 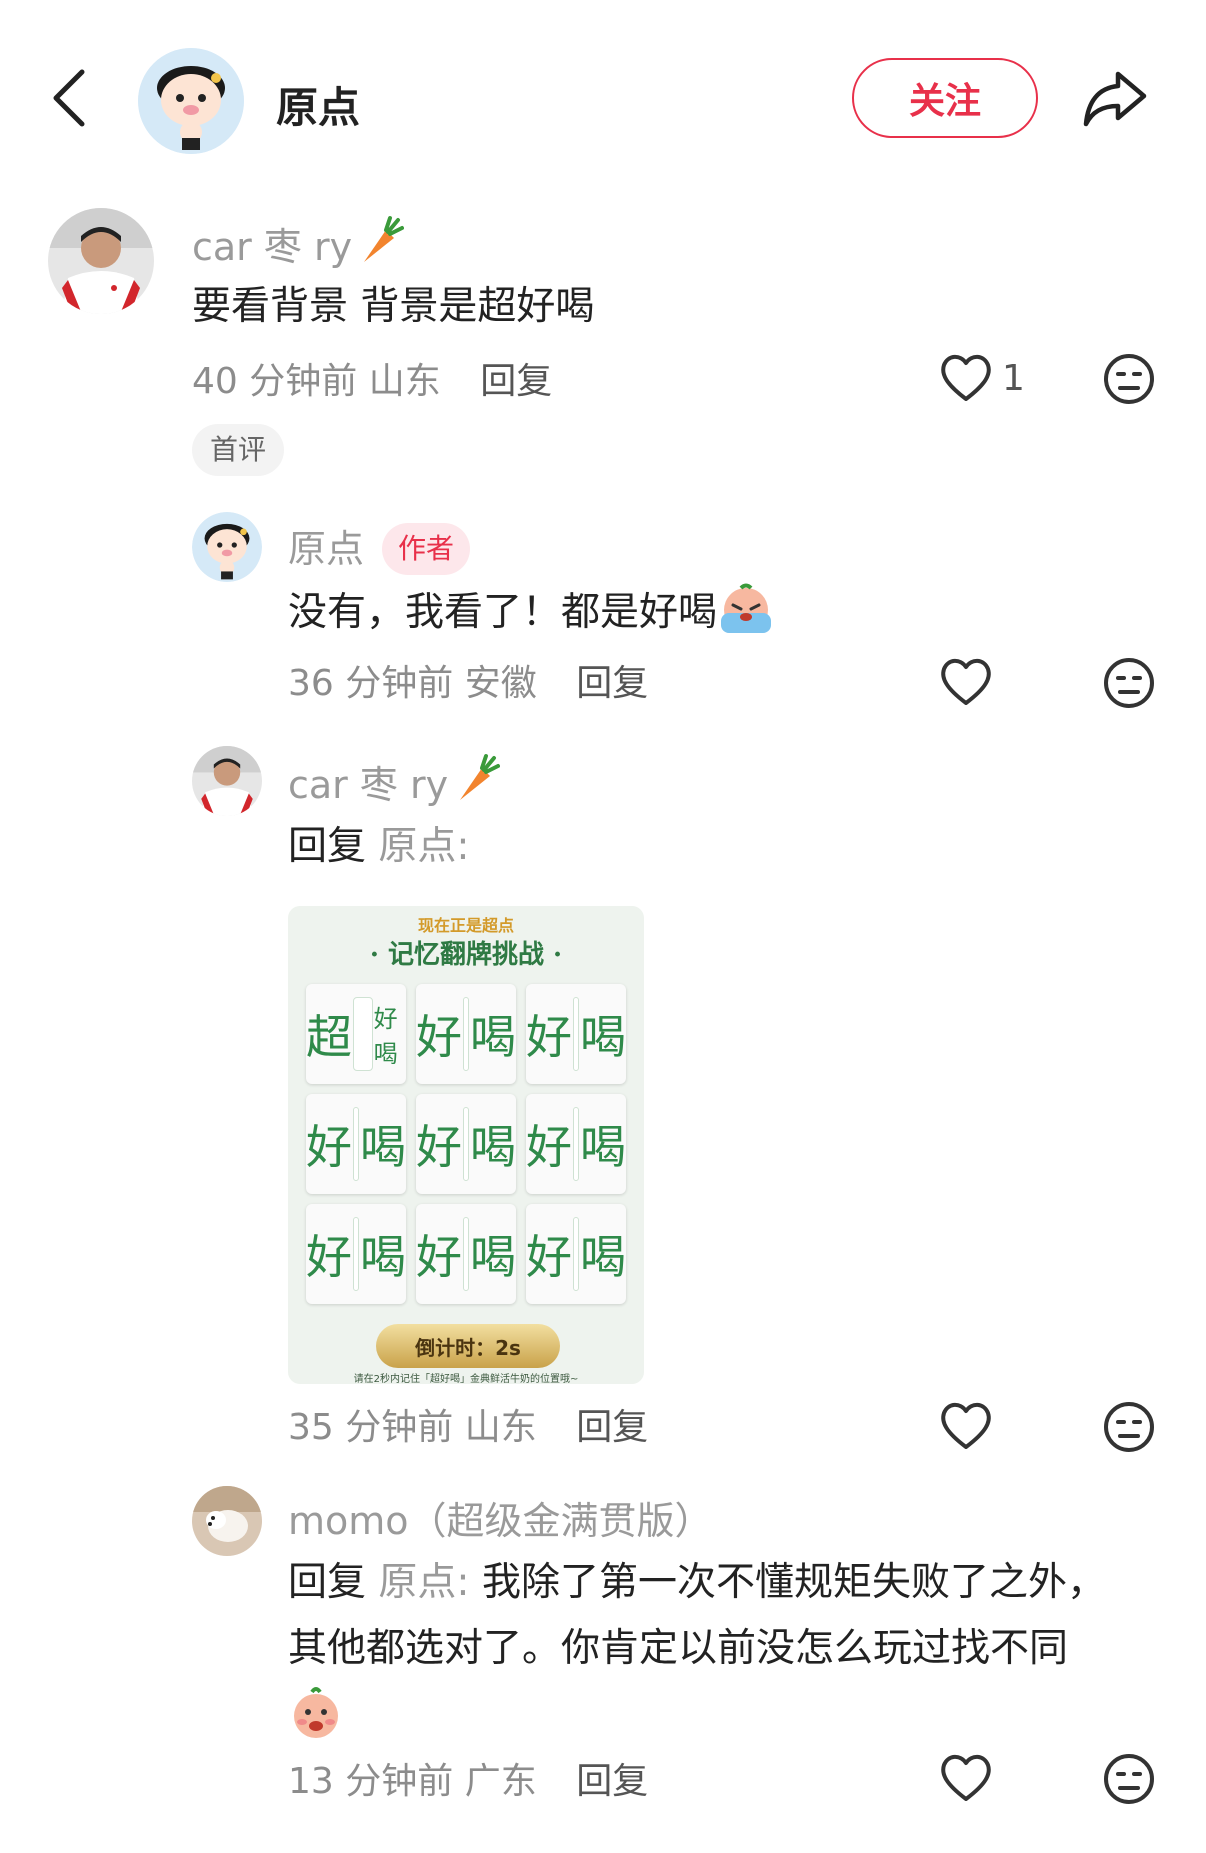 What do you see at coordinates (1115, 98) in the screenshot?
I see `share-icon` at bounding box center [1115, 98].